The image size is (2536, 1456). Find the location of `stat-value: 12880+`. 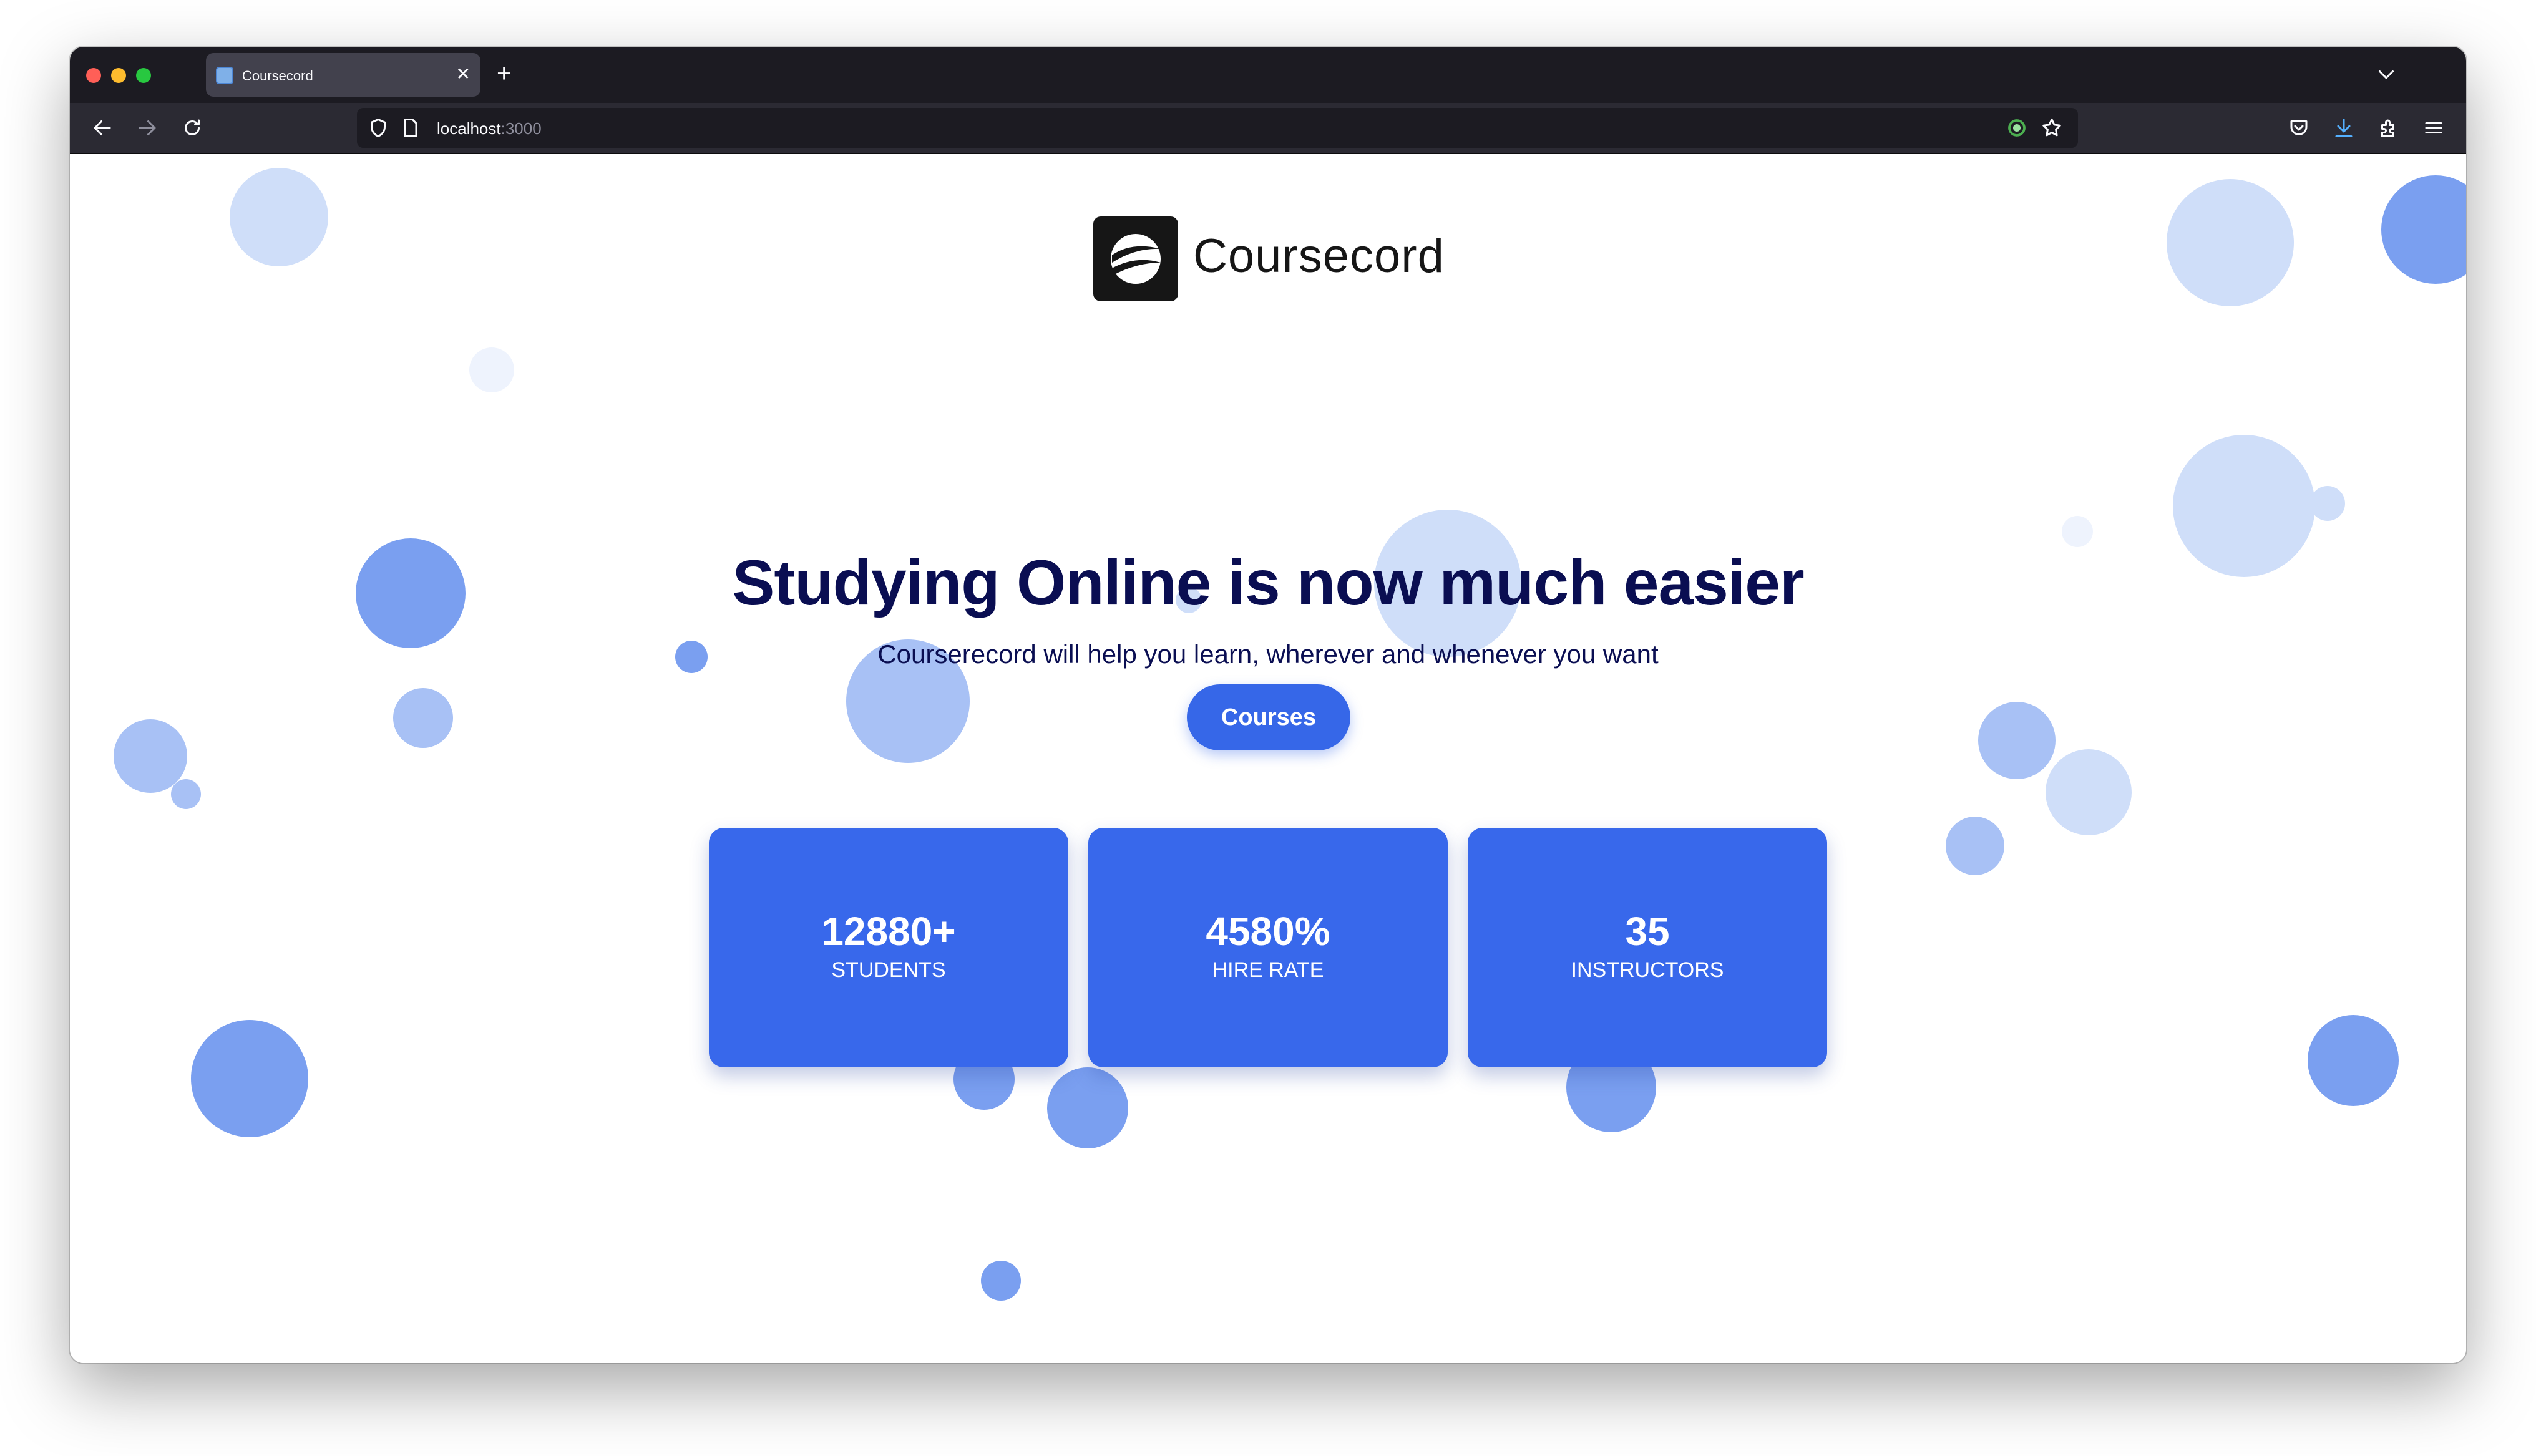

stat-value: 12880+ is located at coordinates (888, 932).